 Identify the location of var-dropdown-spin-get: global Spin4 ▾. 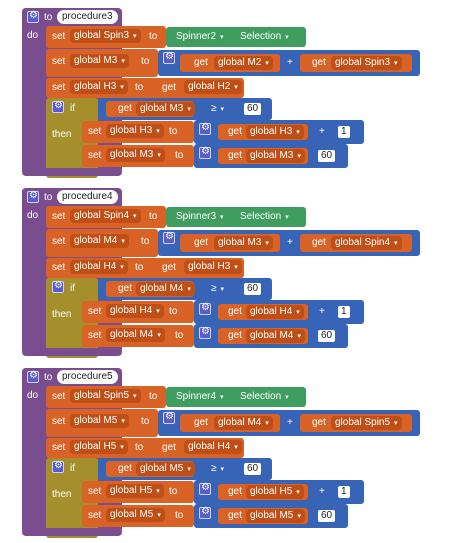
(366, 243).